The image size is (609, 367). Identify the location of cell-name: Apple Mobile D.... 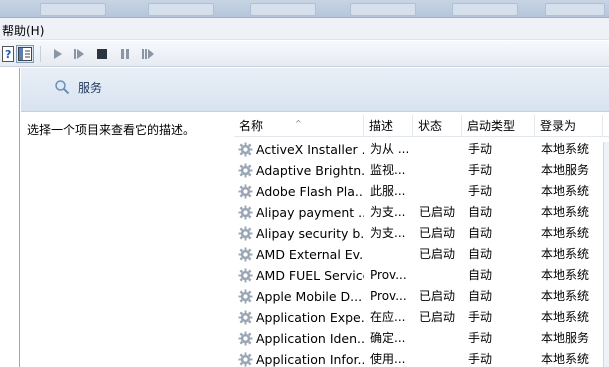
(309, 296).